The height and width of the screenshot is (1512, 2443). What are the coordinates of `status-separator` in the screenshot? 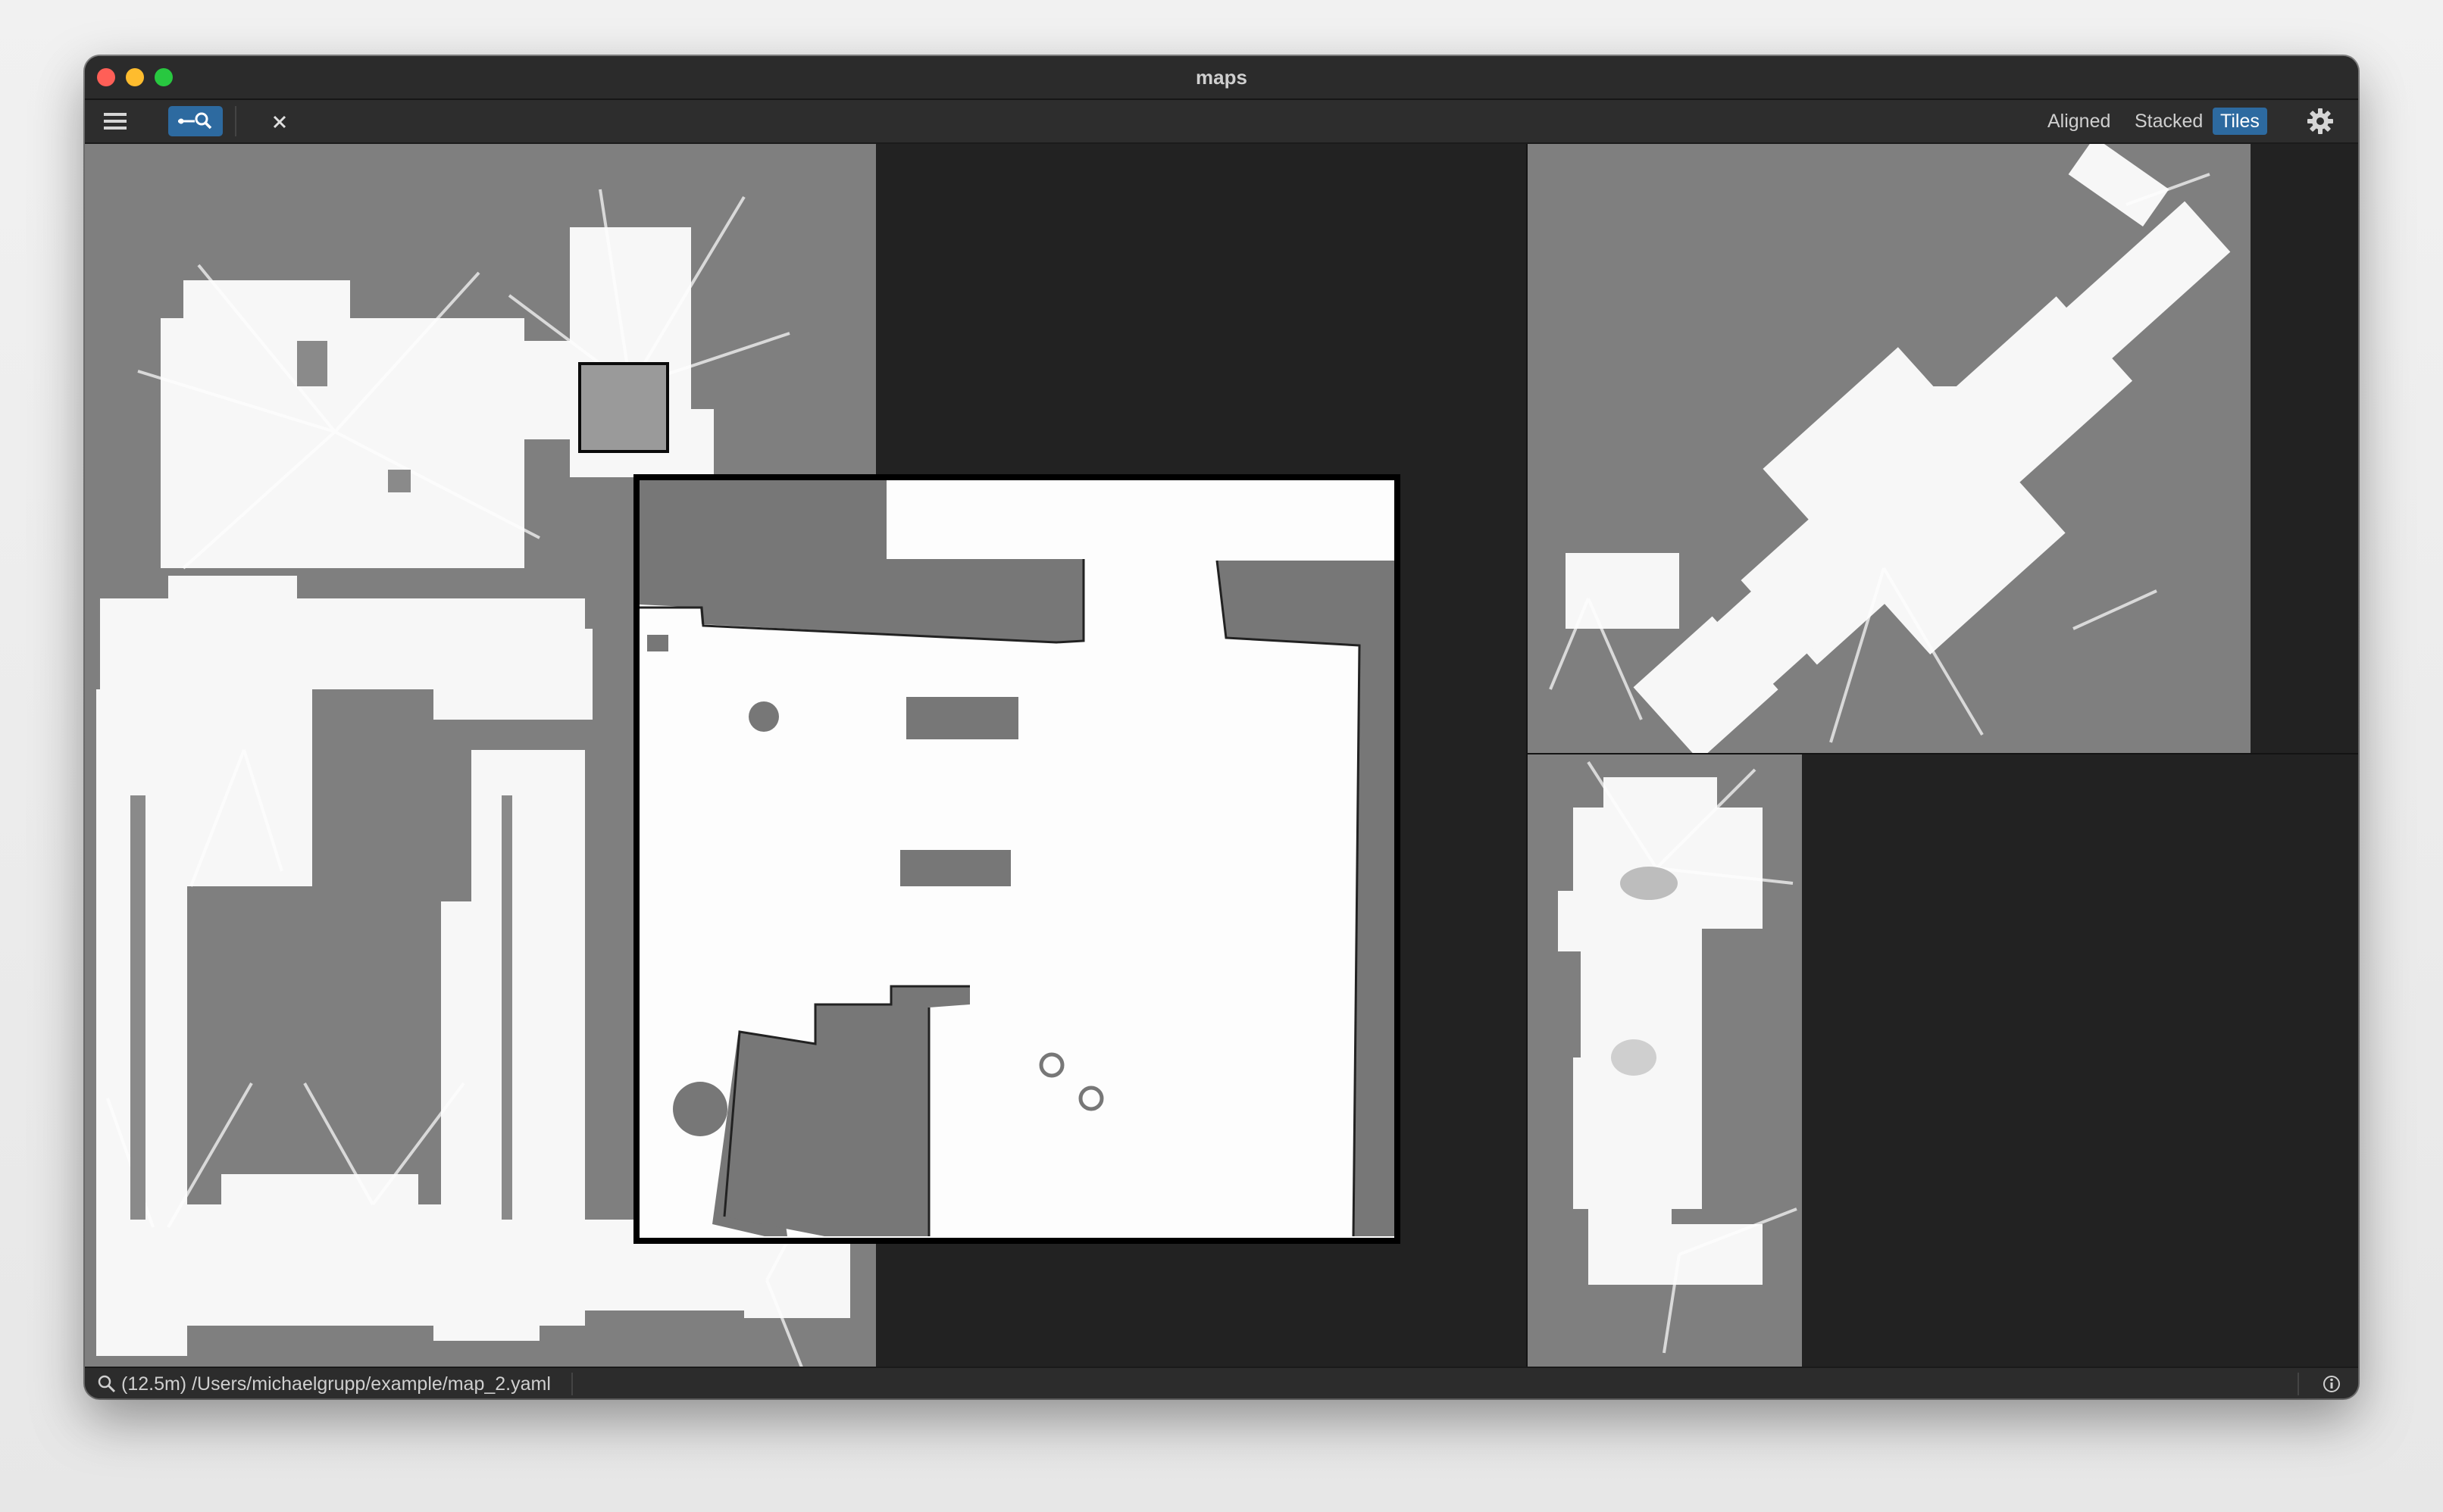 It's located at (572, 1384).